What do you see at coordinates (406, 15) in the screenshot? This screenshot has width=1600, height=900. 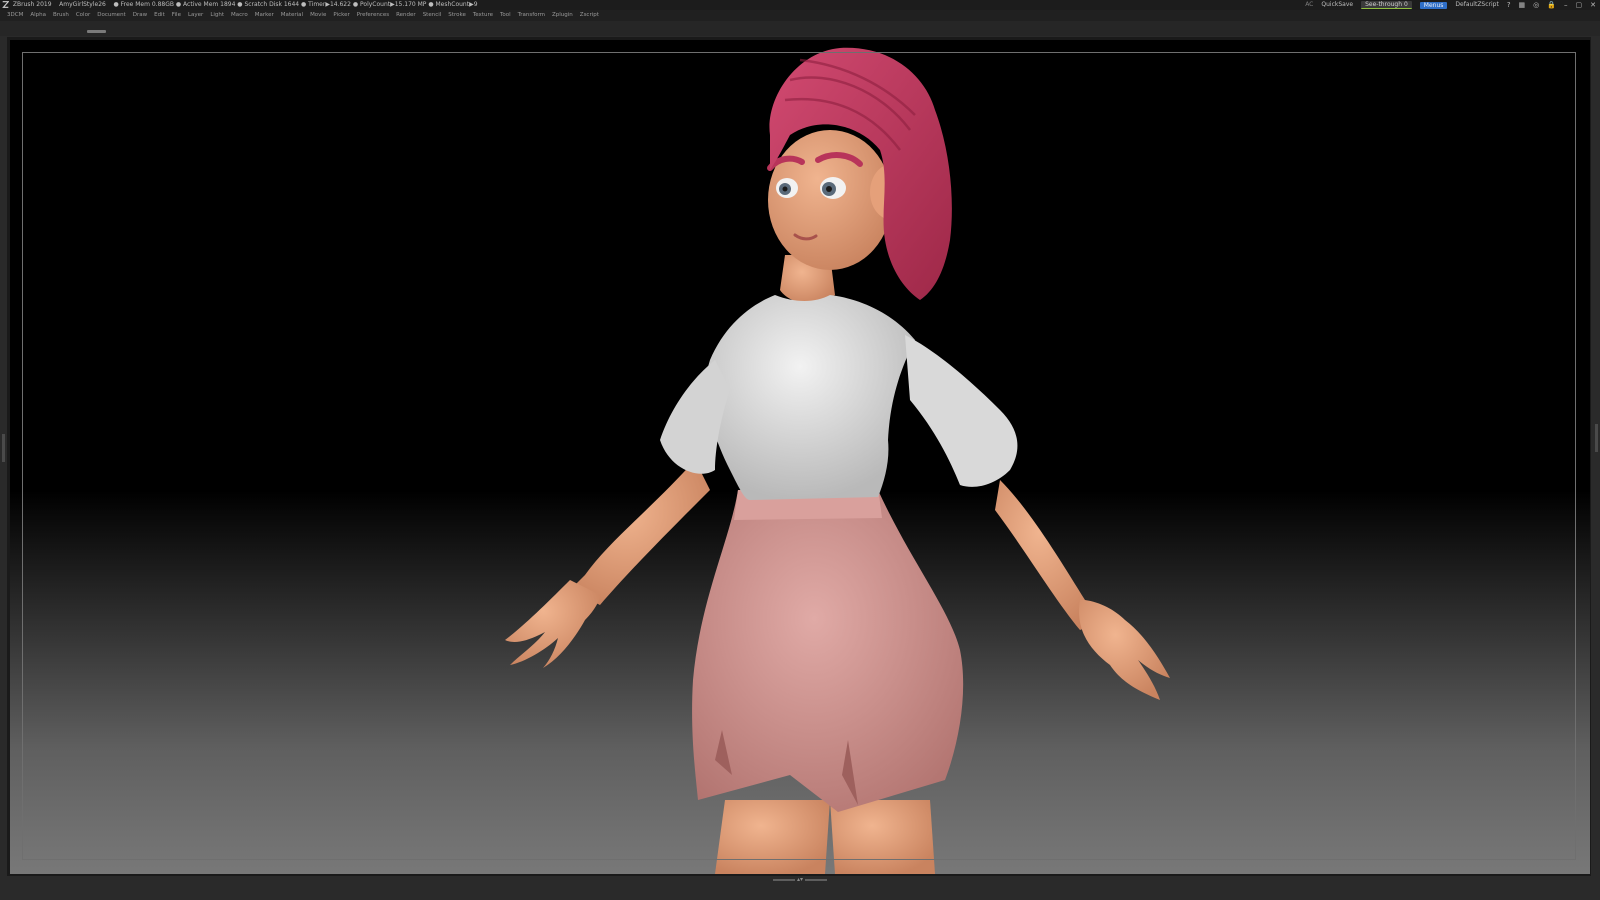 I see `menu-render: Render` at bounding box center [406, 15].